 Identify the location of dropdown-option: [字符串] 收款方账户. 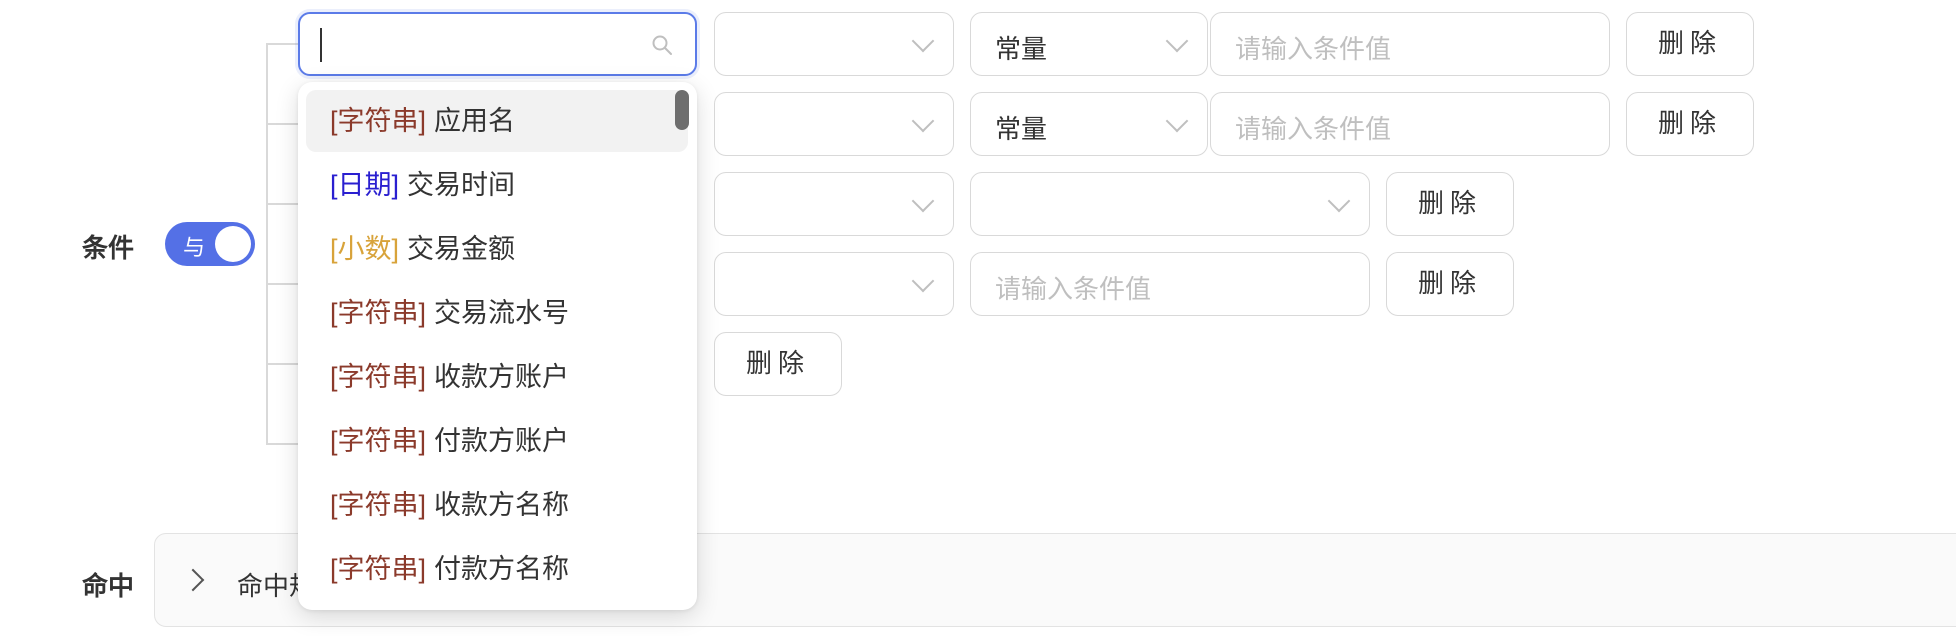
(497, 377).